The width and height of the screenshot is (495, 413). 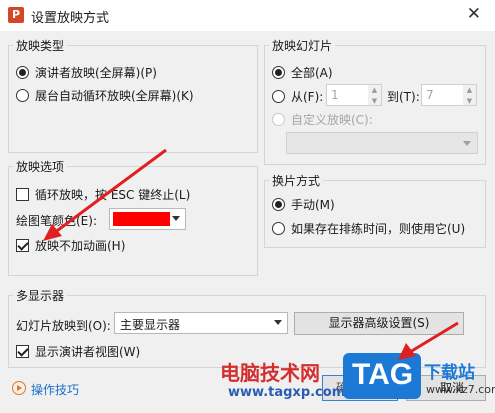 I want to click on kiosk-mode-radio, so click(x=22, y=95).